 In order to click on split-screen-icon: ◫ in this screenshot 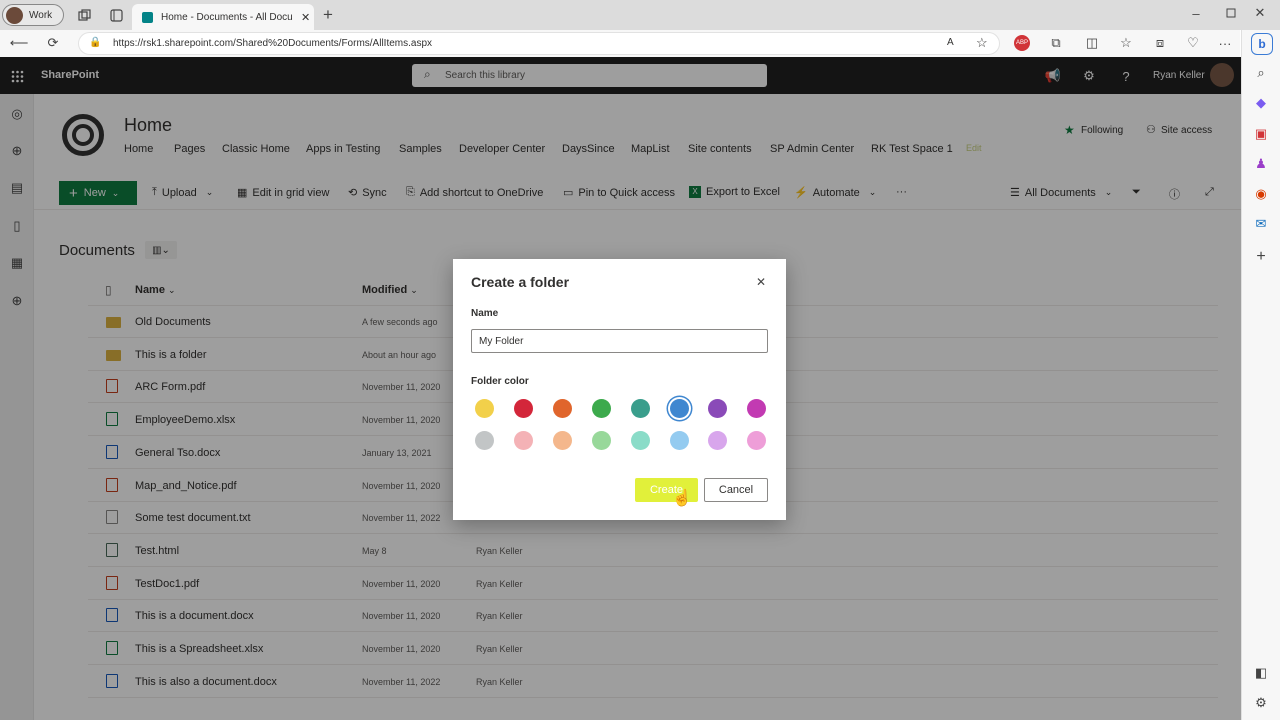, I will do `click(1092, 43)`.